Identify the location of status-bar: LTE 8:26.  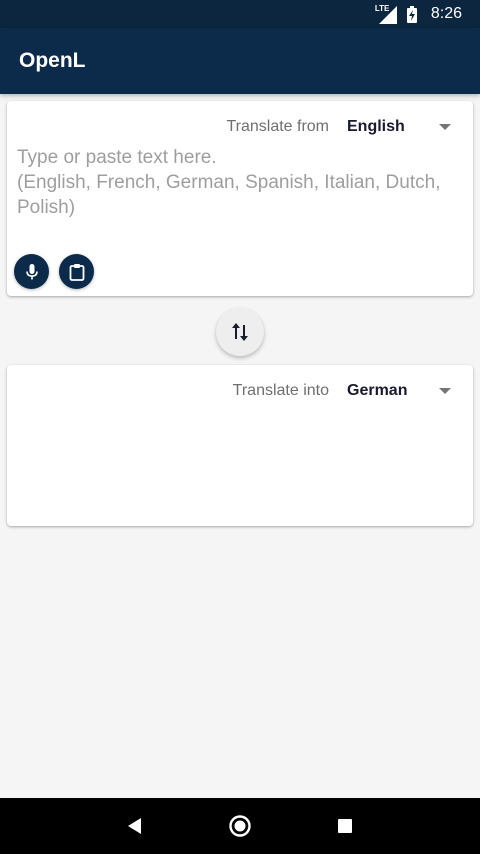
(240, 14).